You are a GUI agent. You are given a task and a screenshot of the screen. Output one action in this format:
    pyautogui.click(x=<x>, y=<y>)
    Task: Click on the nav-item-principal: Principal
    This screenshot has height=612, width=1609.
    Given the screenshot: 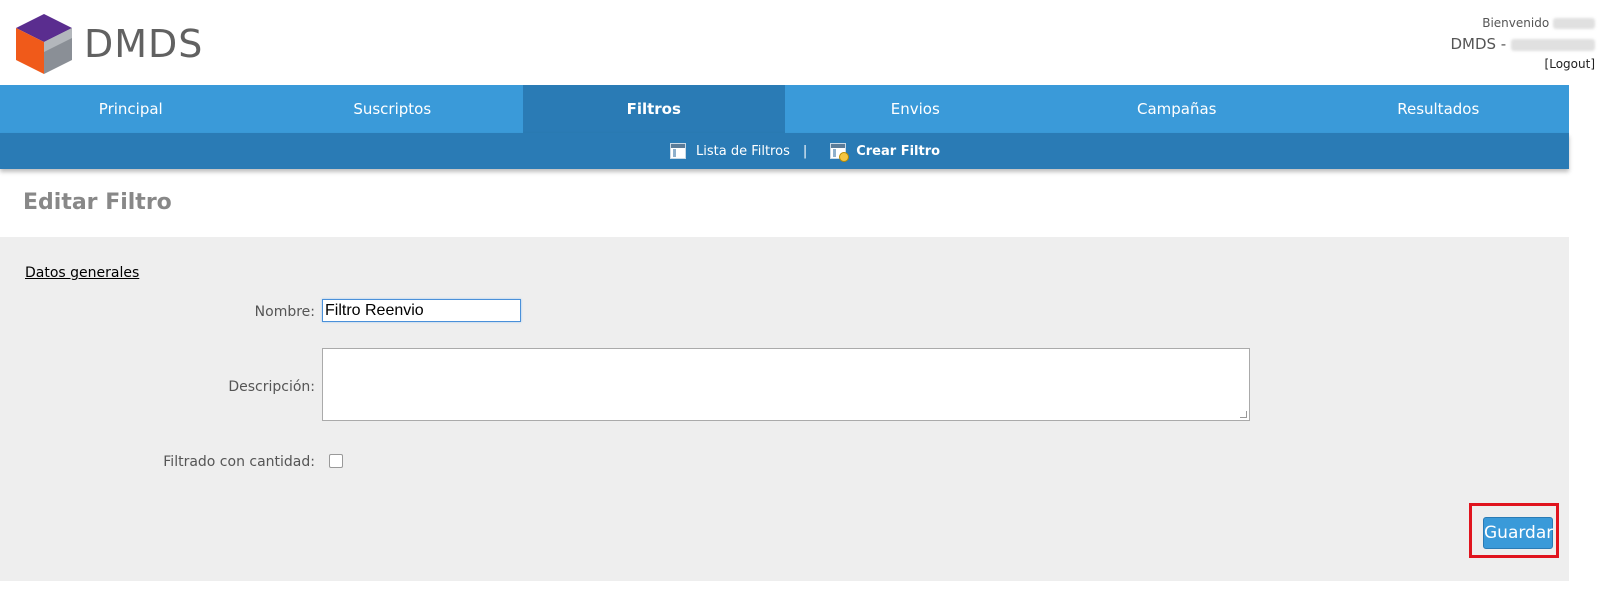 What is the action you would take?
    pyautogui.click(x=131, y=109)
    